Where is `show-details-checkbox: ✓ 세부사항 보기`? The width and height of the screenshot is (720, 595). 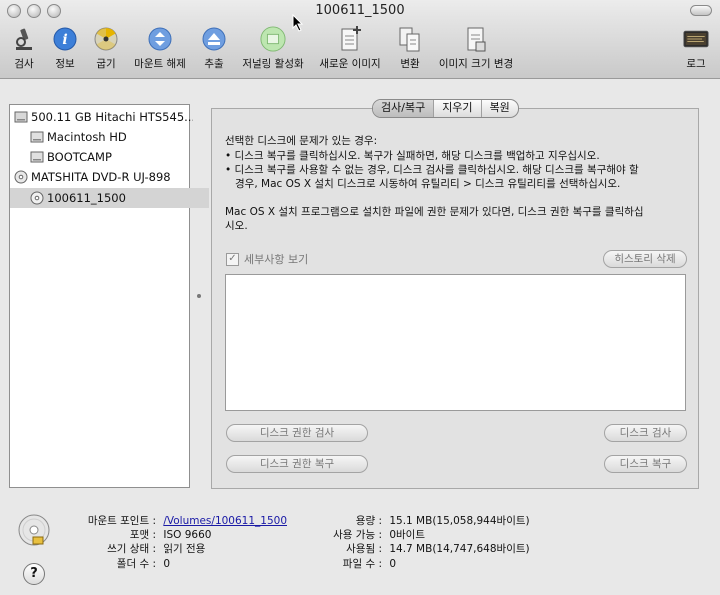
show-details-checkbox: ✓ 세부사항 보기 is located at coordinates (267, 259).